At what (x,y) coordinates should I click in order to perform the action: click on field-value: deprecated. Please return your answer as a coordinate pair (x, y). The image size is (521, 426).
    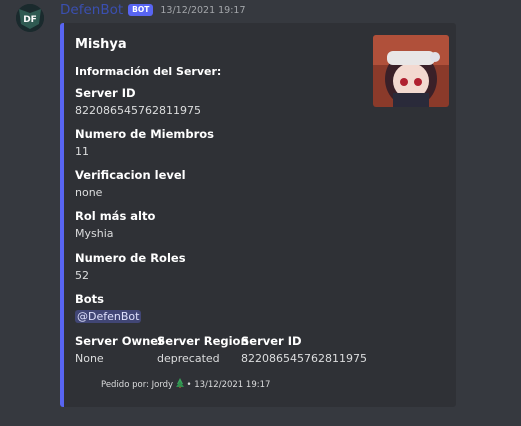
    Looking at the image, I should click on (188, 358).